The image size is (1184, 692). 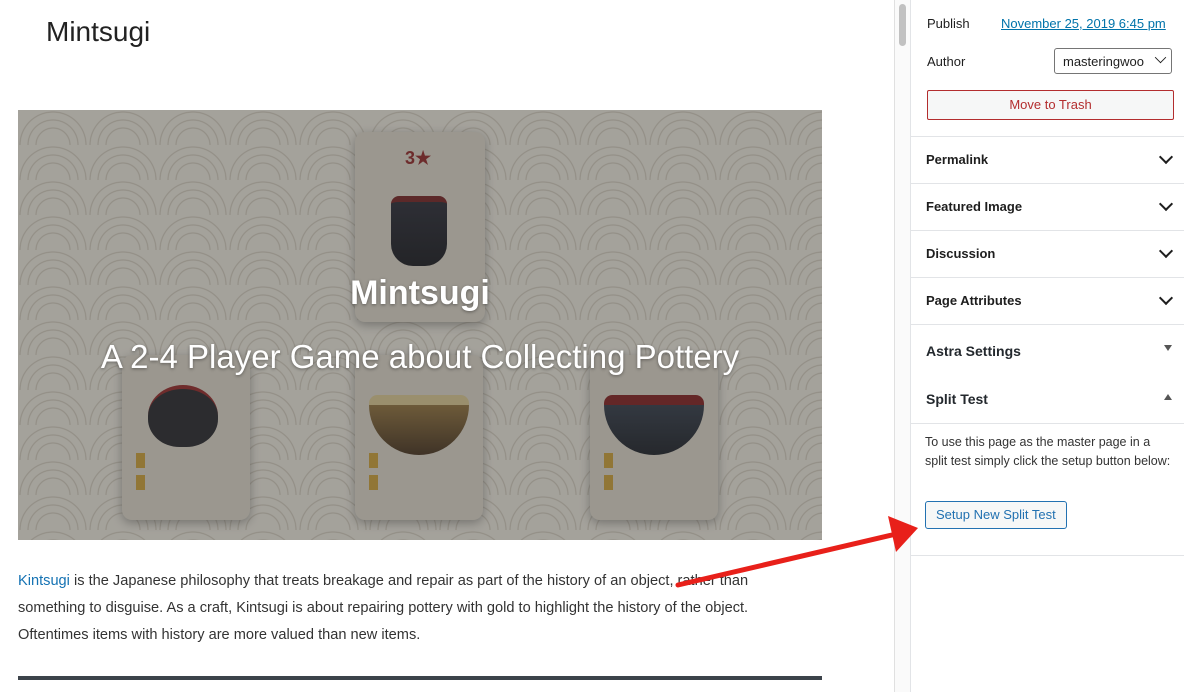 I want to click on author-select: masteringwoo, so click(x=1113, y=61).